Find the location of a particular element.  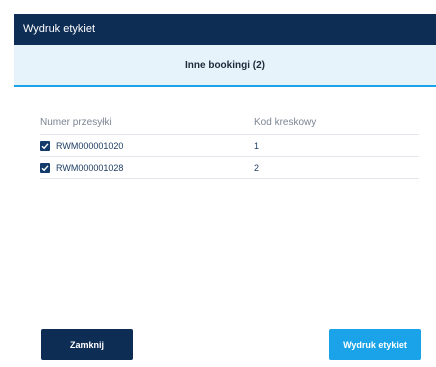

table-row: RWM000001020 1 is located at coordinates (229, 146).